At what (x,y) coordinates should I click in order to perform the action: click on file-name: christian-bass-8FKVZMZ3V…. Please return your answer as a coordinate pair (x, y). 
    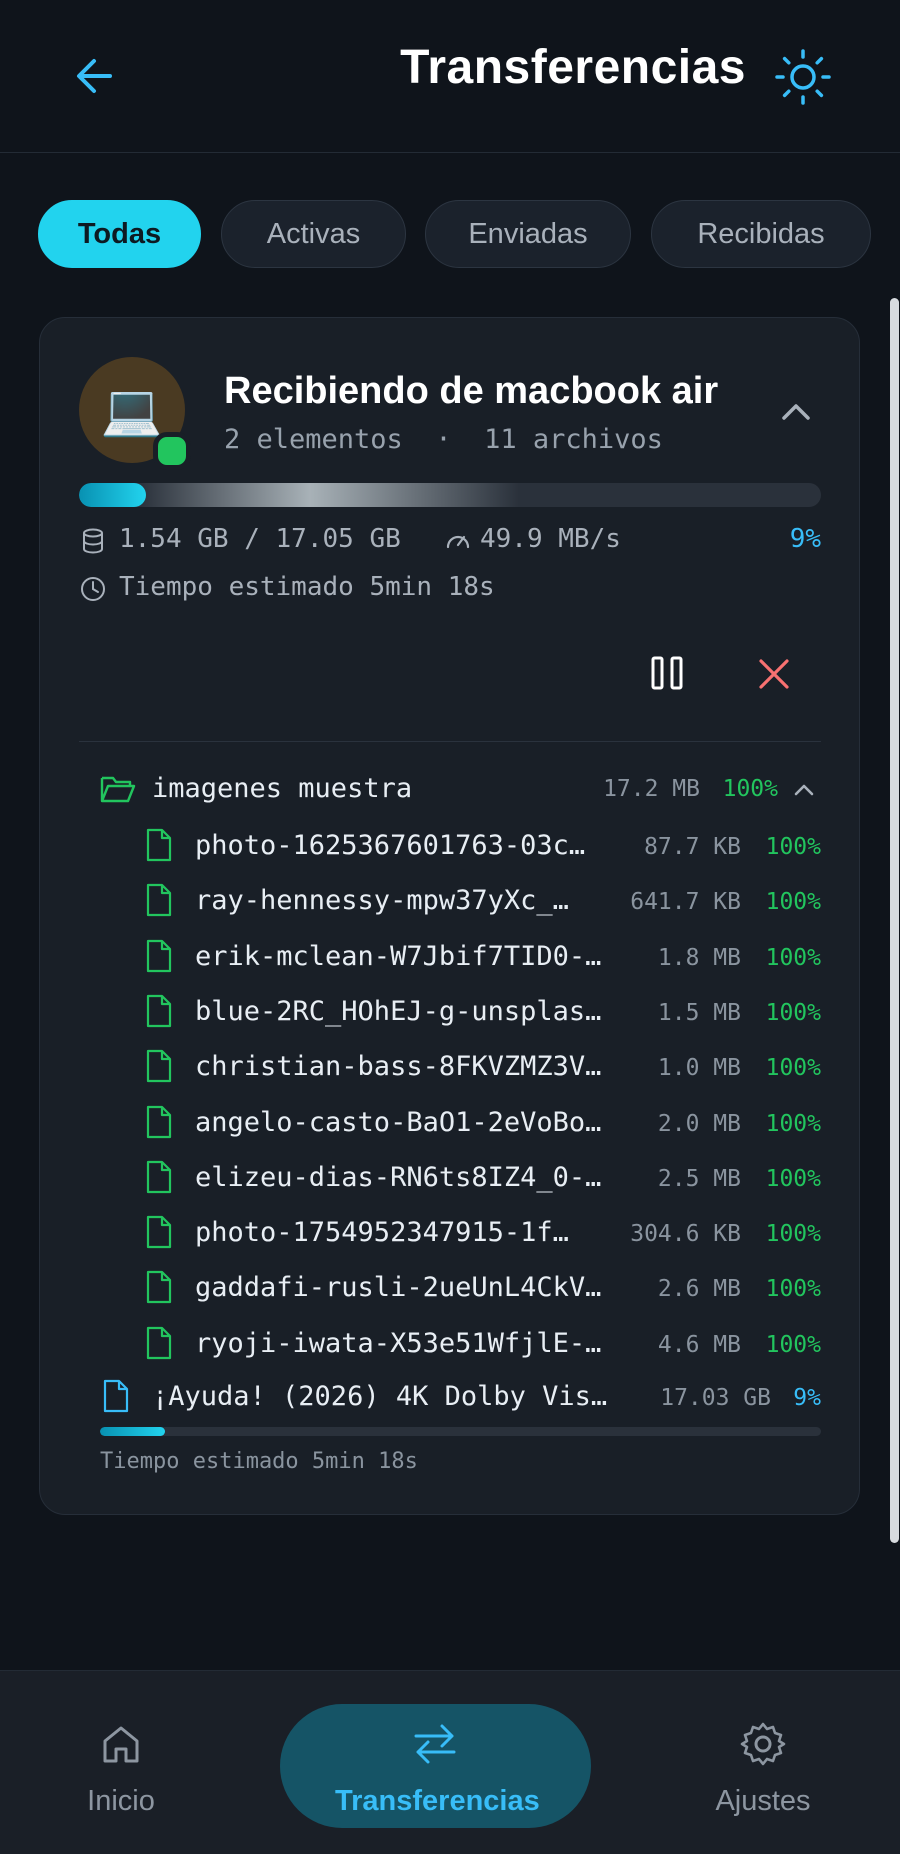
    Looking at the image, I should click on (398, 1067).